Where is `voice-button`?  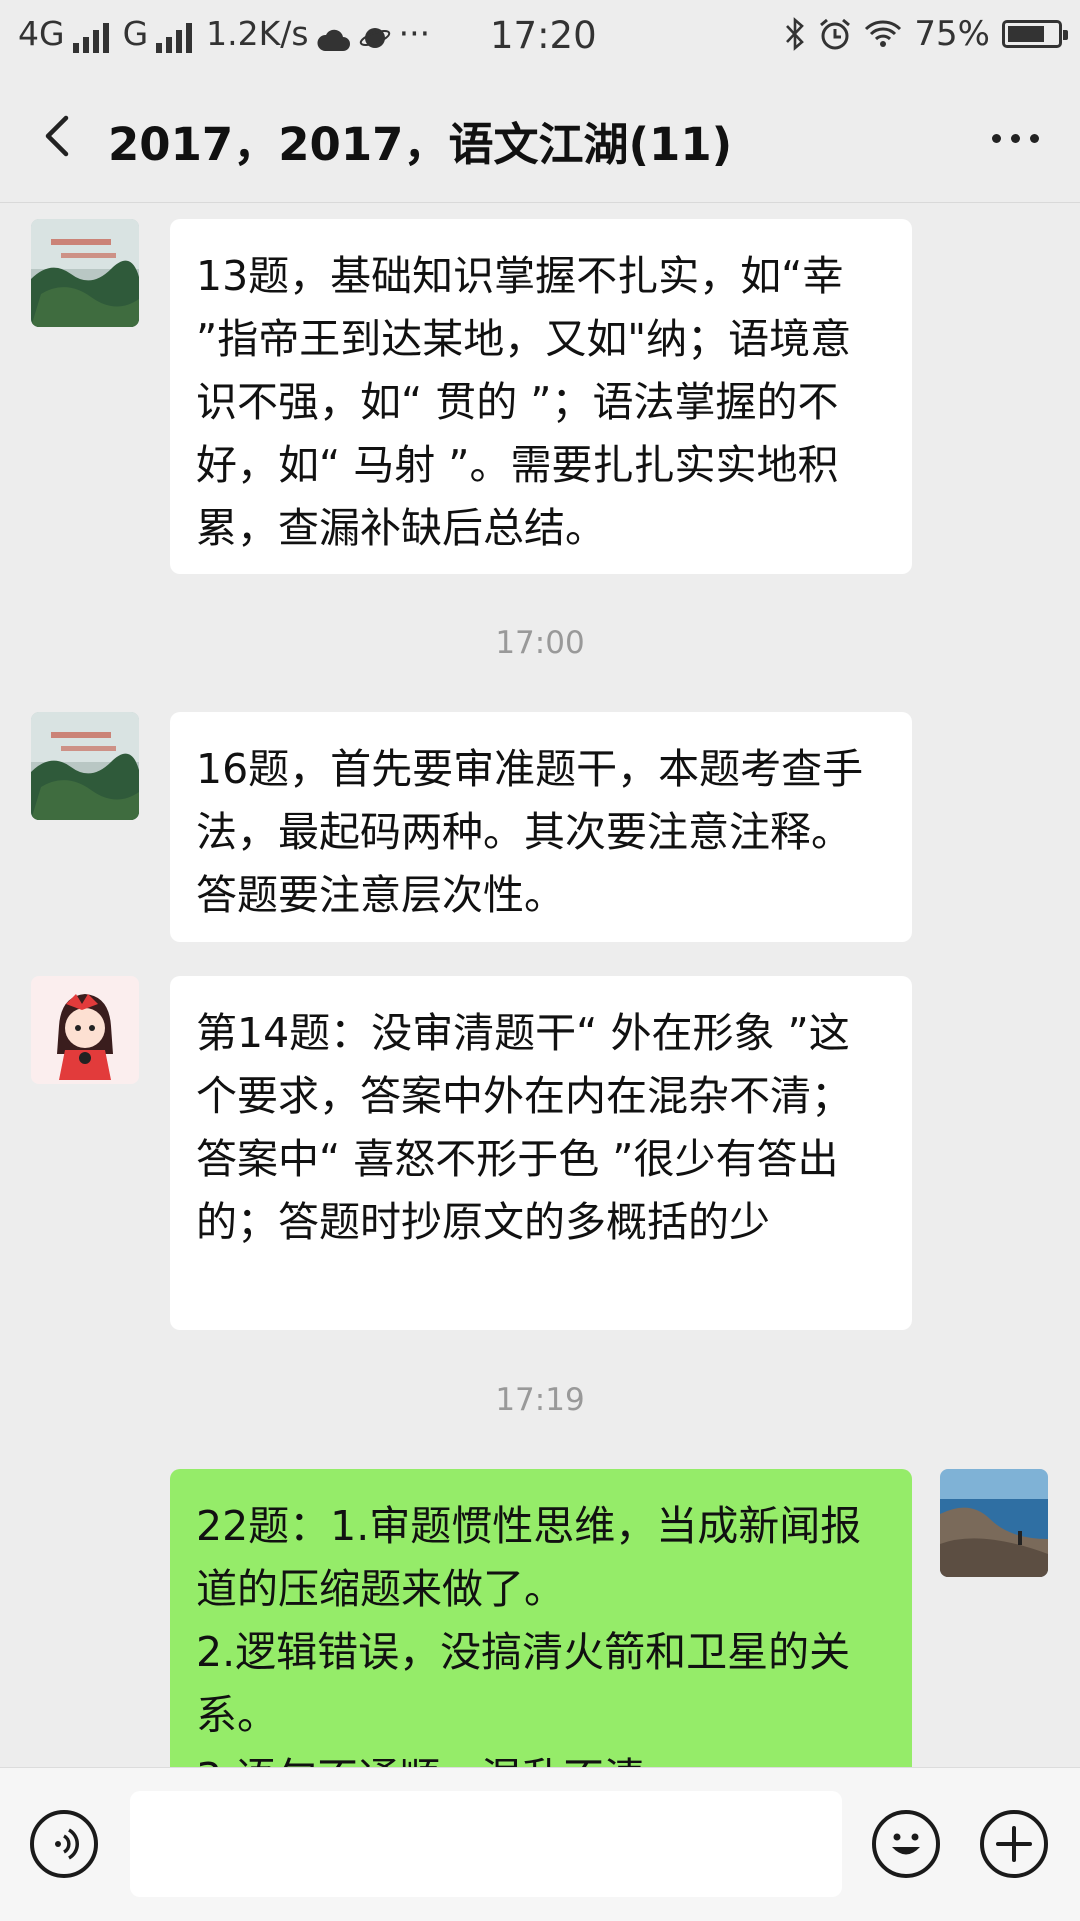
voice-button is located at coordinates (64, 1844).